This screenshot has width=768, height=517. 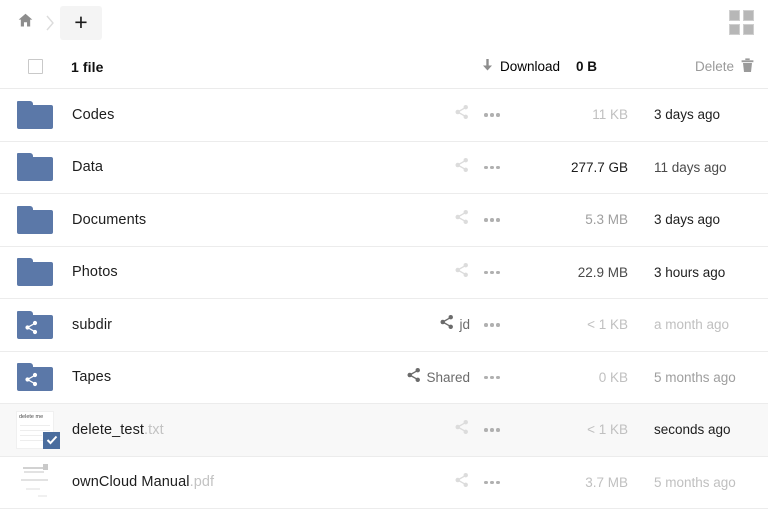 What do you see at coordinates (741, 23) in the screenshot?
I see `grid-view-icon` at bounding box center [741, 23].